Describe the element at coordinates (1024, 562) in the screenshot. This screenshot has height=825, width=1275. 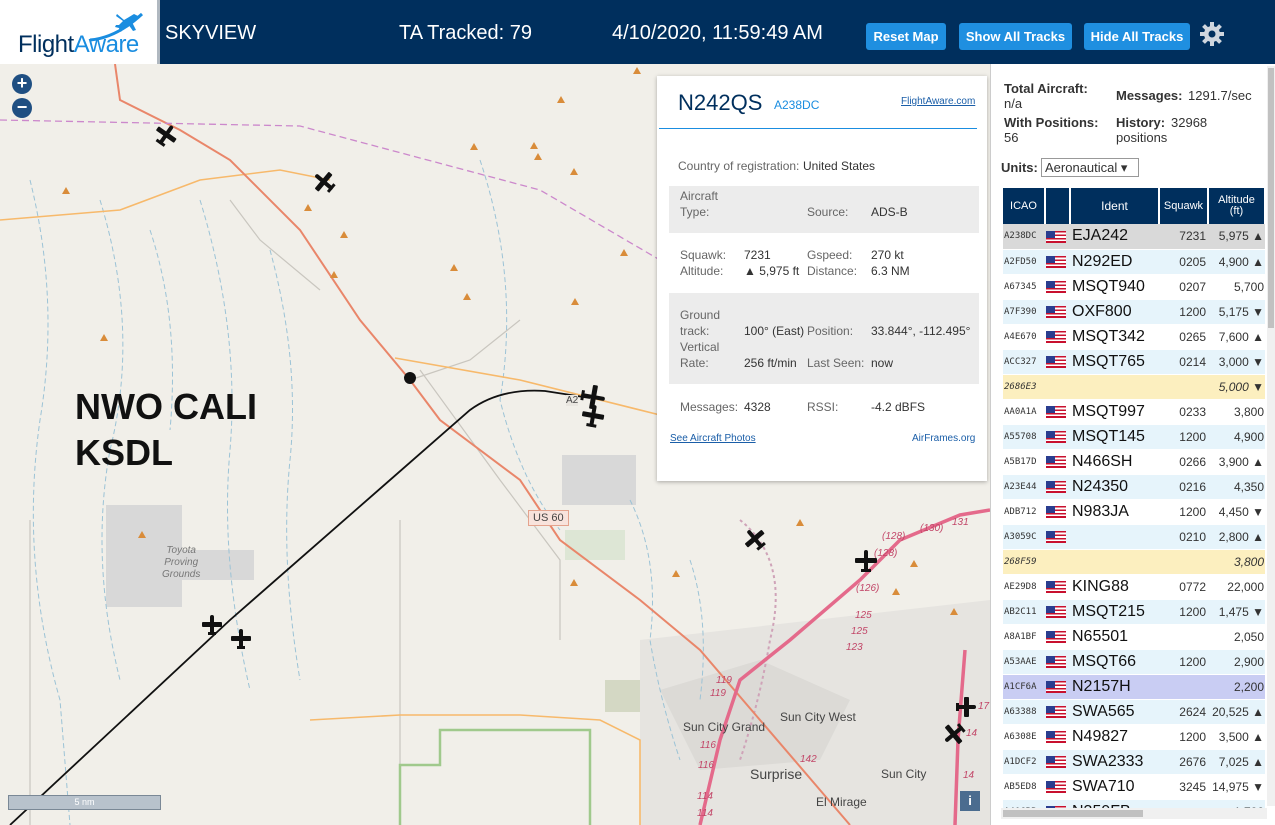
I see `cell-icao: 268F59` at that location.